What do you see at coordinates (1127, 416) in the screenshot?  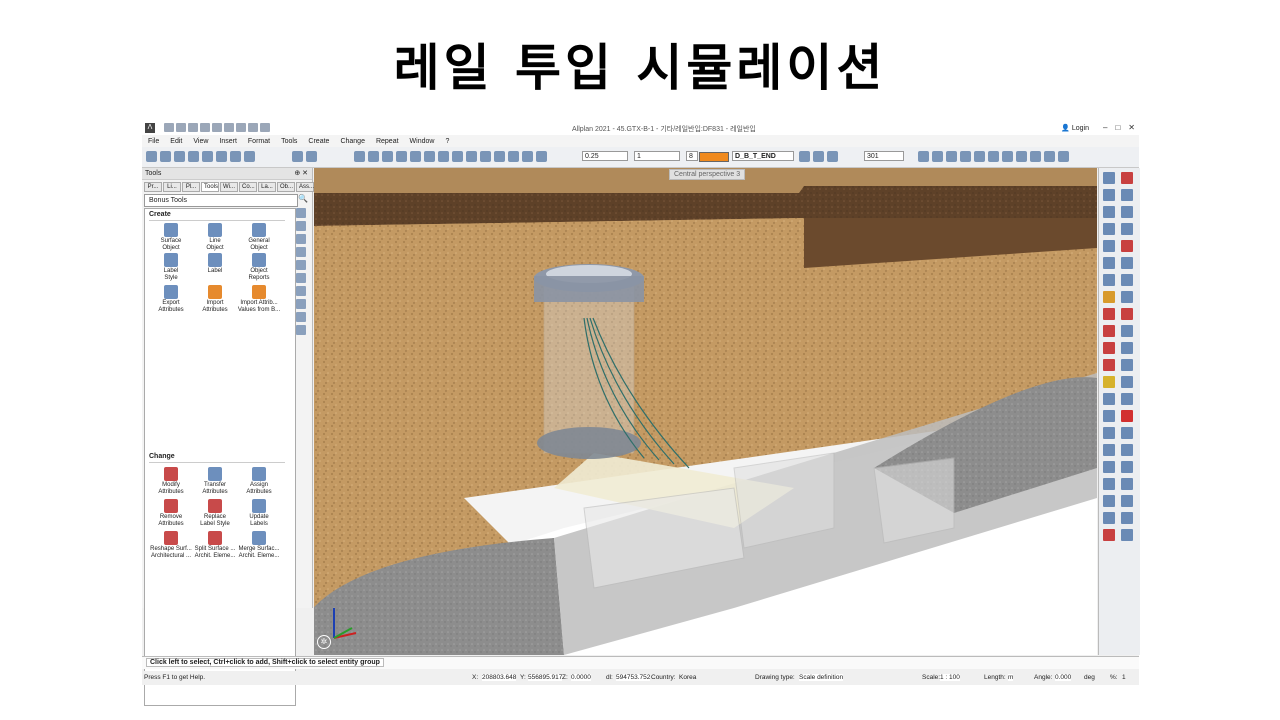 I see `delete-icon` at bounding box center [1127, 416].